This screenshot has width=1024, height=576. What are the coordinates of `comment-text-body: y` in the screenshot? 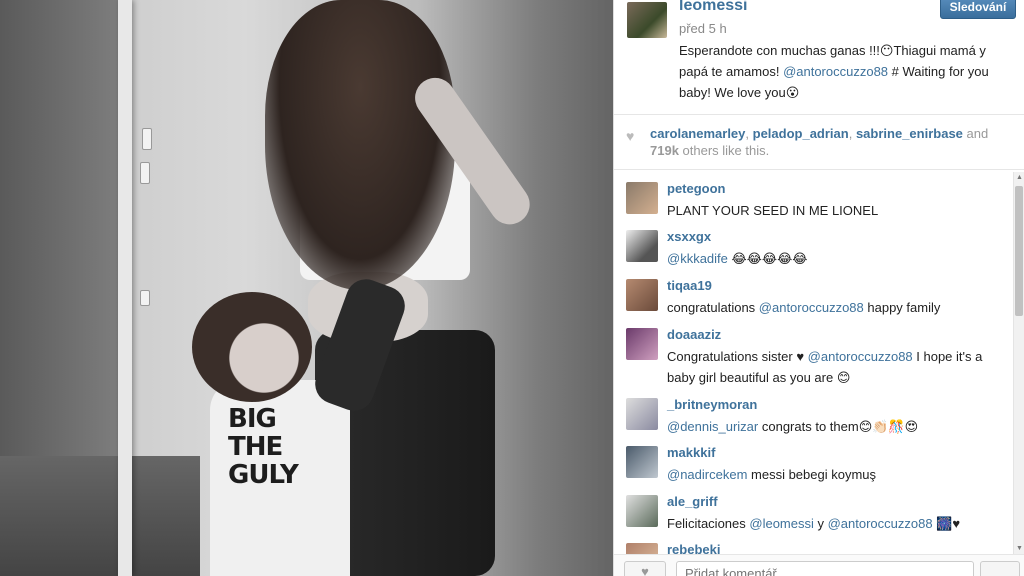 It's located at (820, 523).